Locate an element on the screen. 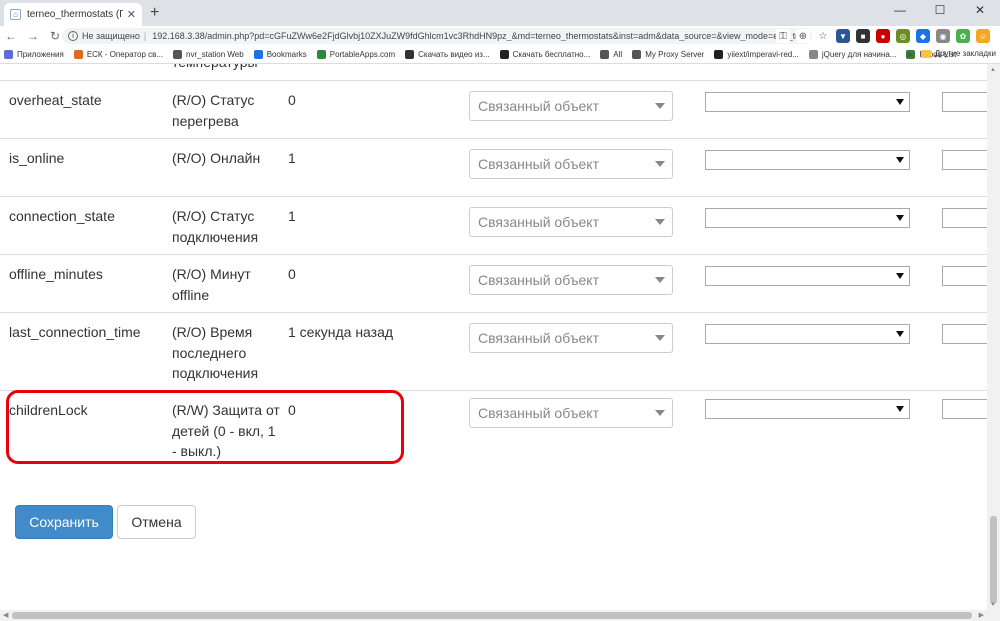 This screenshot has height=621, width=1000. back-icon: ← is located at coordinates (11, 36).